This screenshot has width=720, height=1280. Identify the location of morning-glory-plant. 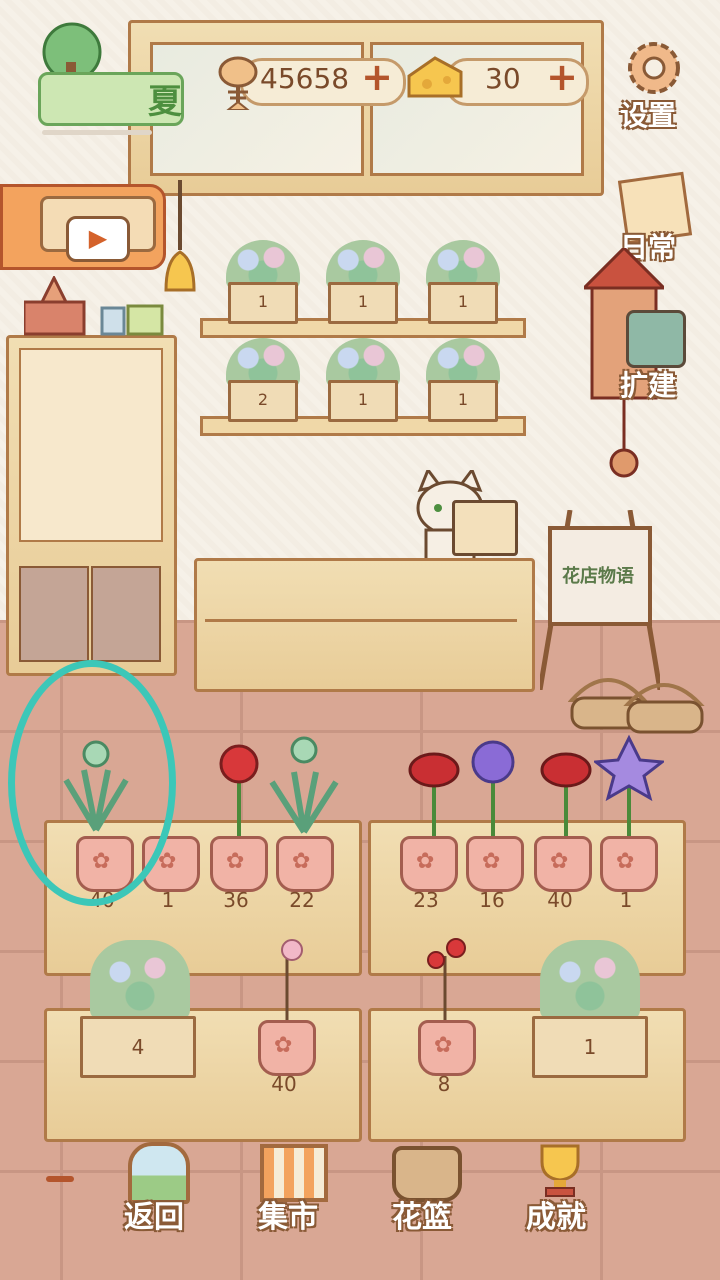
(493, 788).